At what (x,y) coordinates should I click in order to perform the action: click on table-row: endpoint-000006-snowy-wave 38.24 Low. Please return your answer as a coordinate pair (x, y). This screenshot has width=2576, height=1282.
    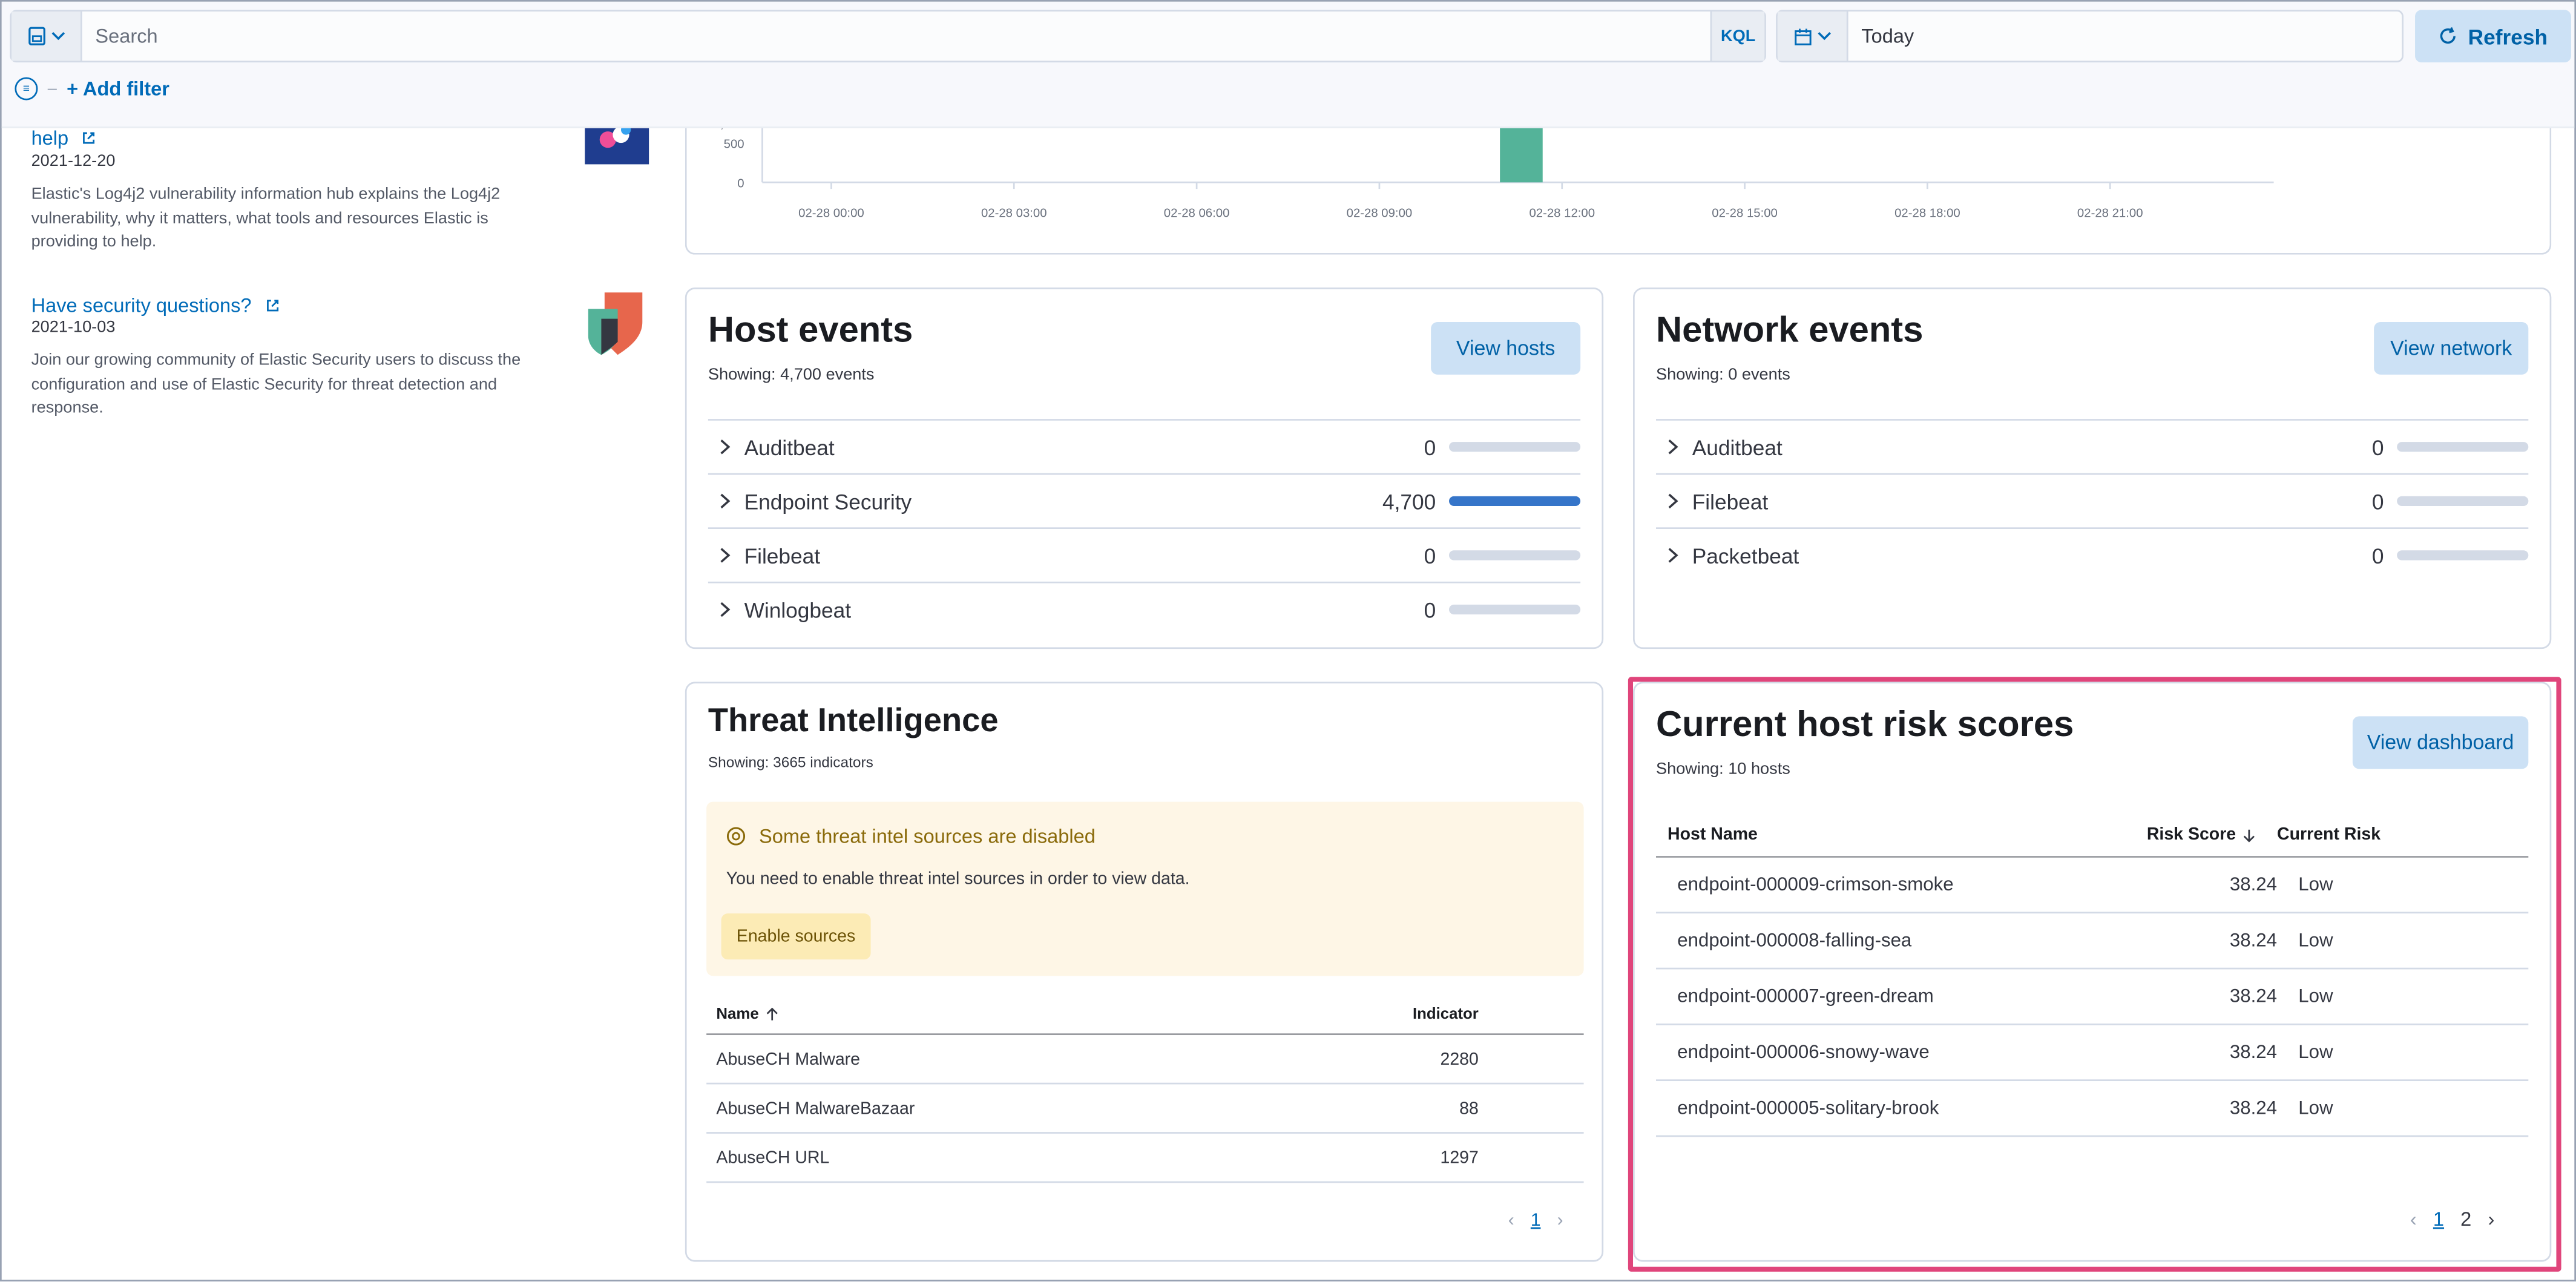
    Looking at the image, I should click on (2092, 1053).